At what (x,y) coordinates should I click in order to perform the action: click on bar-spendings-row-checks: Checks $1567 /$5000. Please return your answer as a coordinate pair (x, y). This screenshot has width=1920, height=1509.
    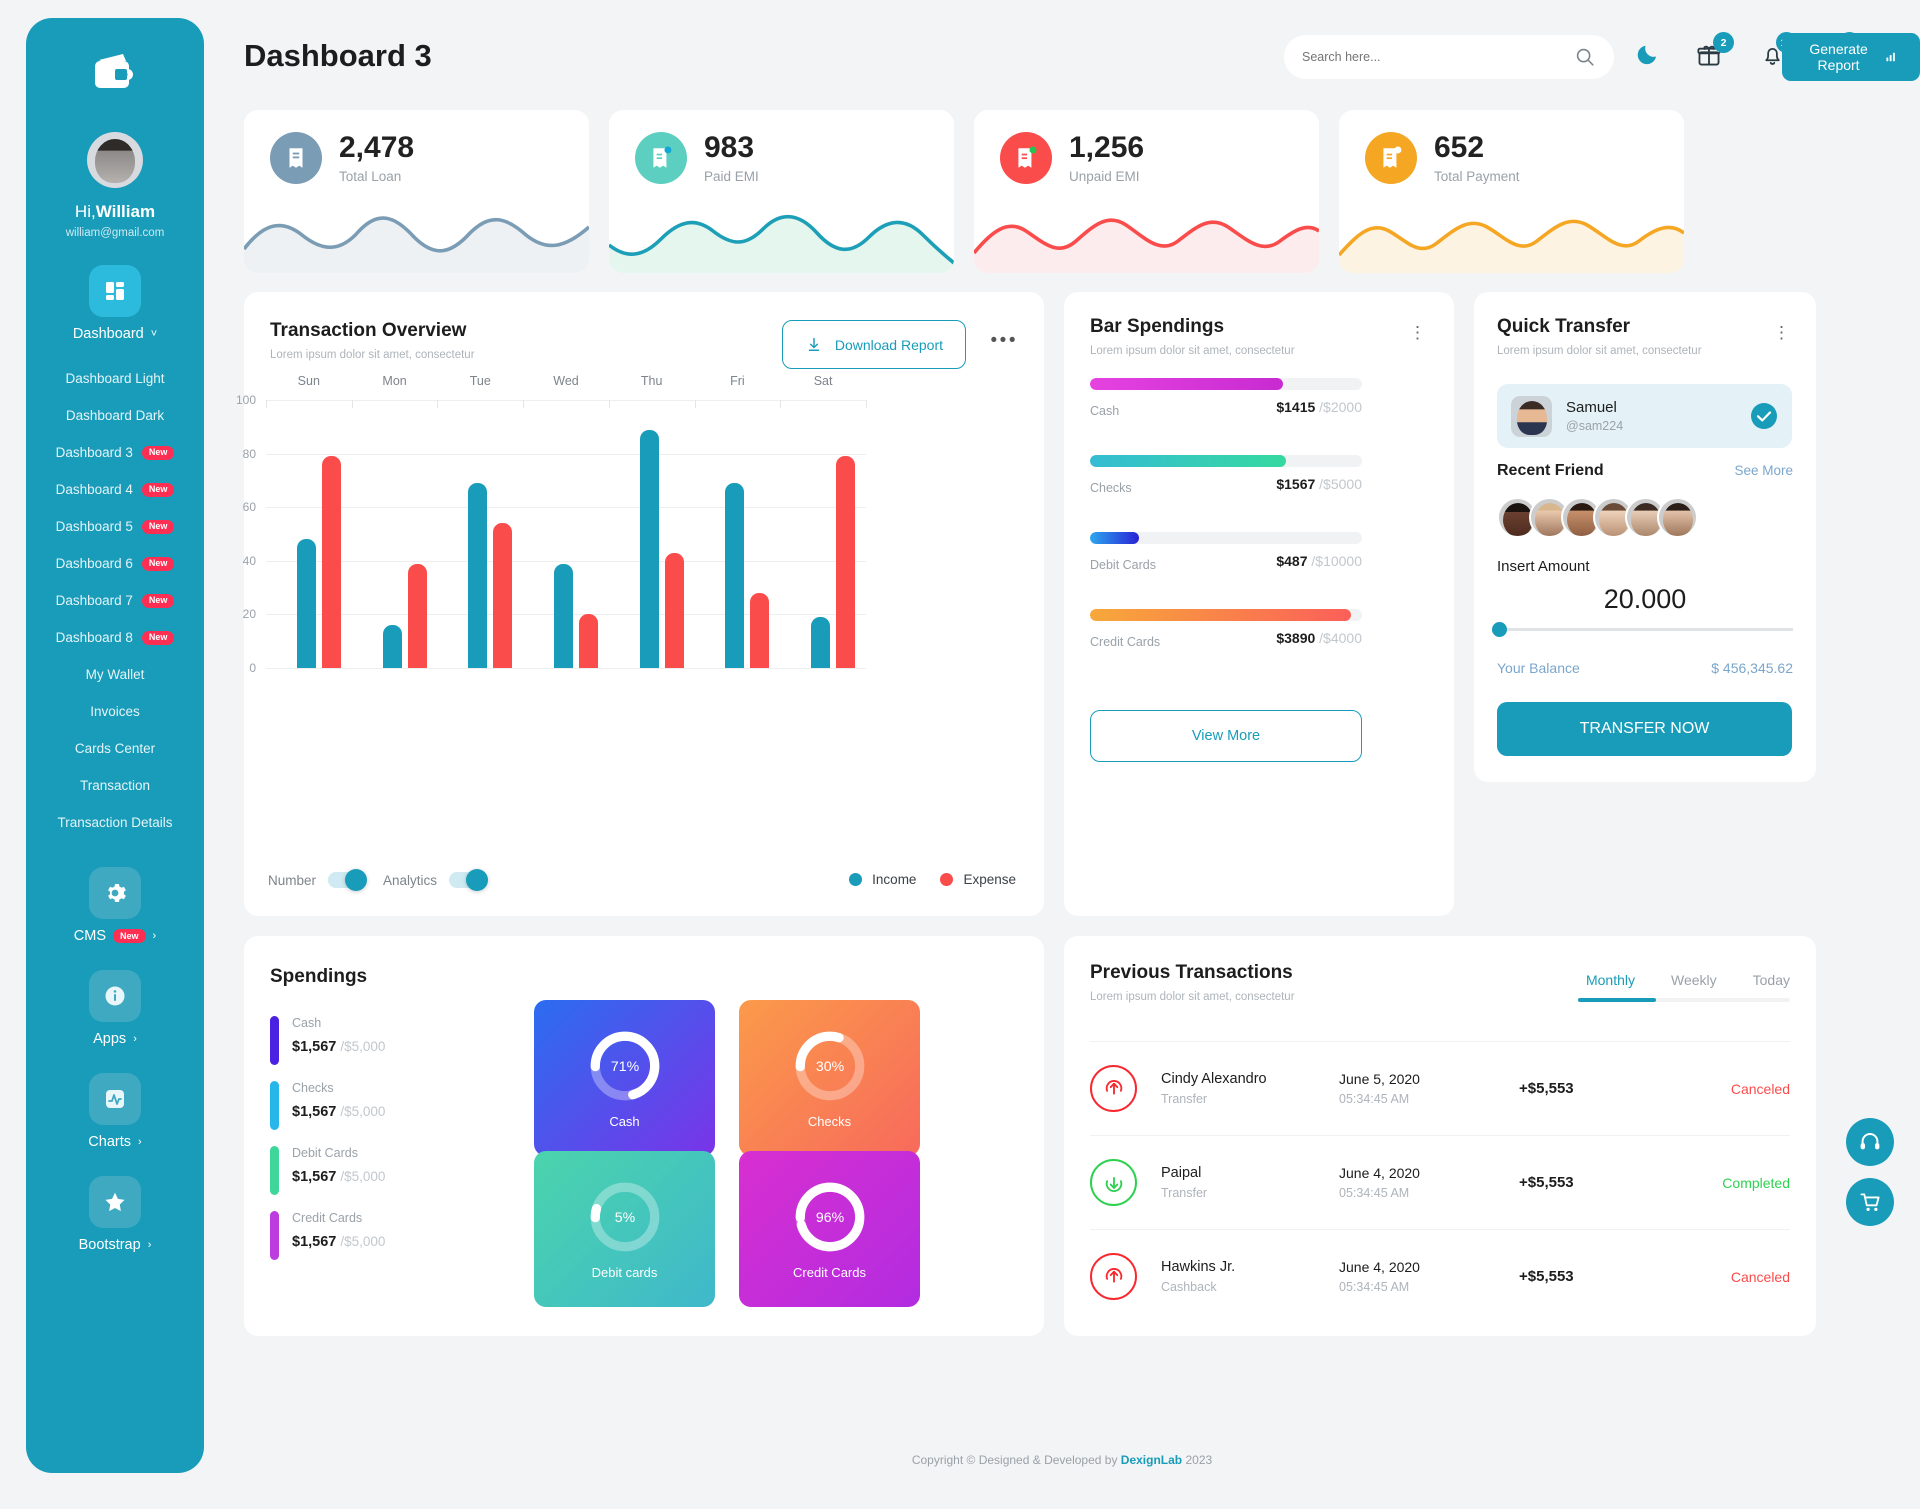
    Looking at the image, I should click on (1226, 475).